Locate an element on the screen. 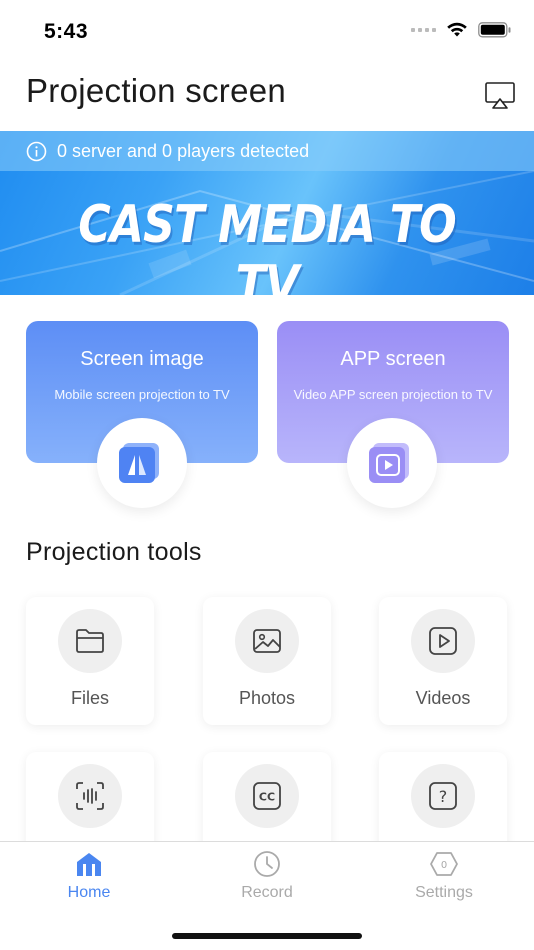  tool-photos: Photos is located at coordinates (267, 661).